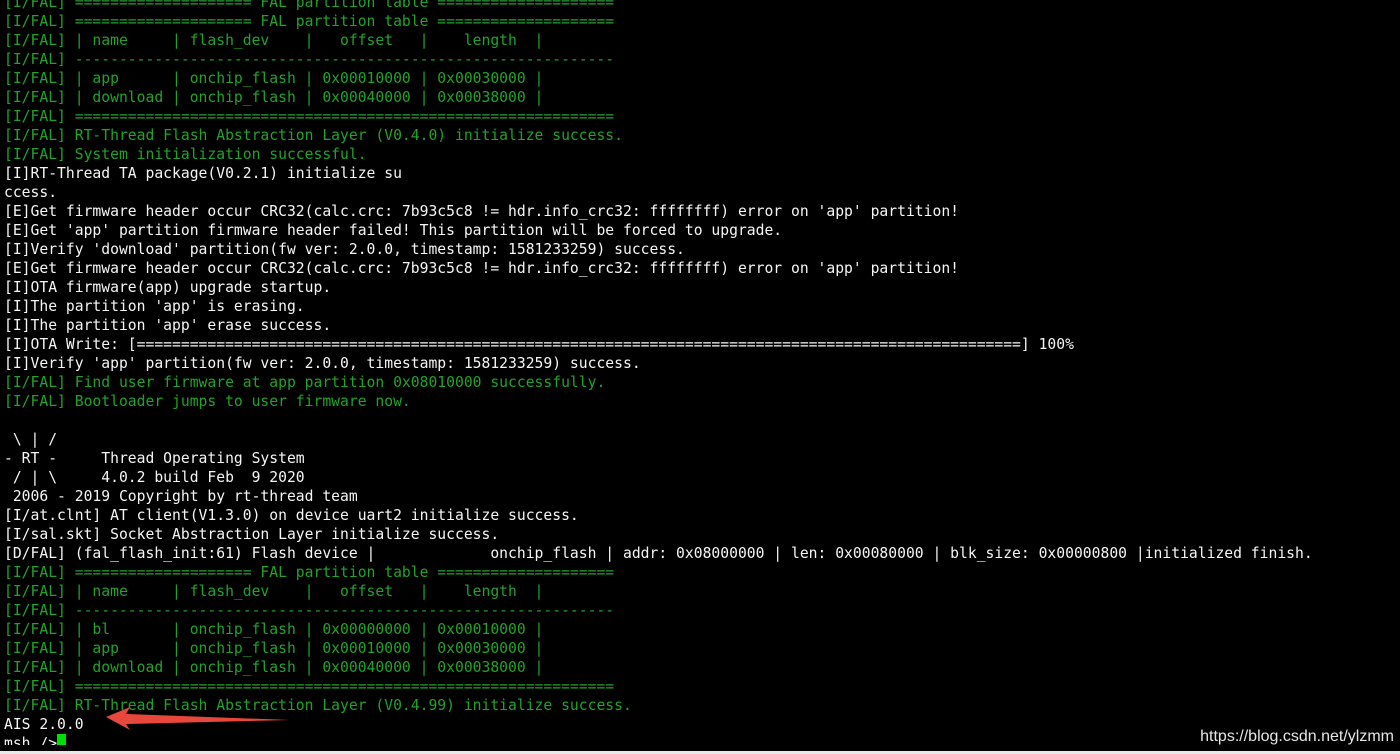  What do you see at coordinates (168, 325) in the screenshot?
I see `log-line: [I]The partition 'app' erase success.` at bounding box center [168, 325].